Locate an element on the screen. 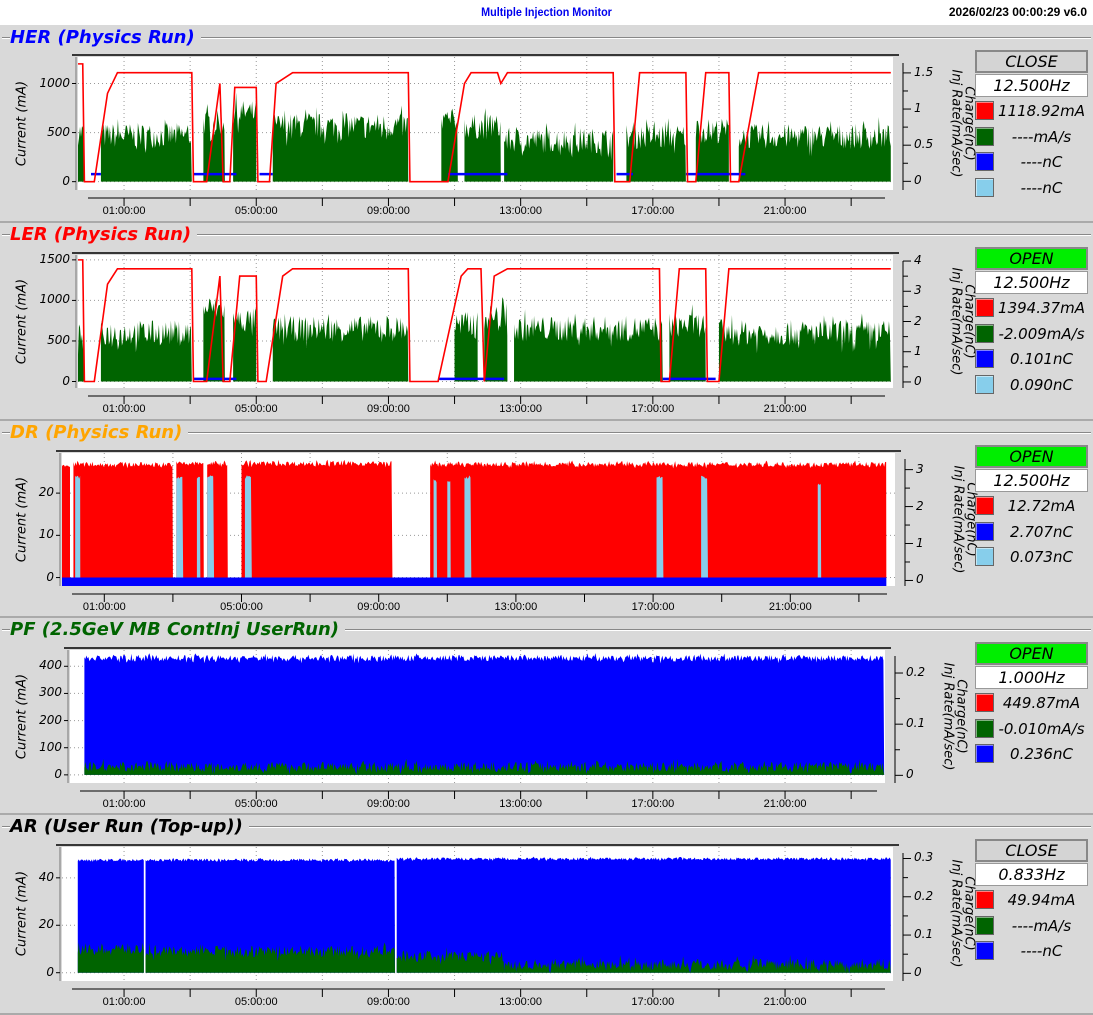  left-tick-label: 400 is located at coordinates (50, 665).